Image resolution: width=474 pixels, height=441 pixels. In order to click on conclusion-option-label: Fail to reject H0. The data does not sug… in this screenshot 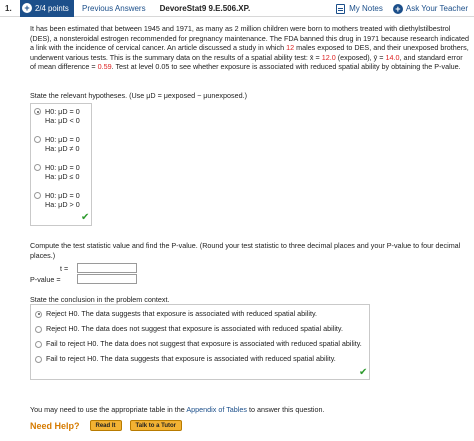, I will do `click(204, 343)`.